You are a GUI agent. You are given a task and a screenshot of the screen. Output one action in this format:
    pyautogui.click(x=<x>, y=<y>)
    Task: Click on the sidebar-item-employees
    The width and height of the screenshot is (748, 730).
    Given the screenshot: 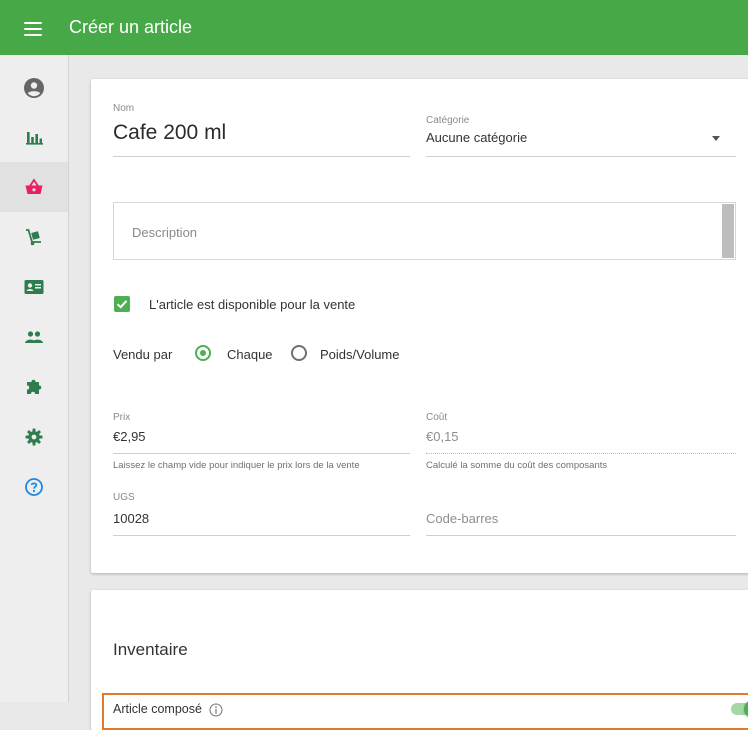 What is the action you would take?
    pyautogui.click(x=34, y=287)
    